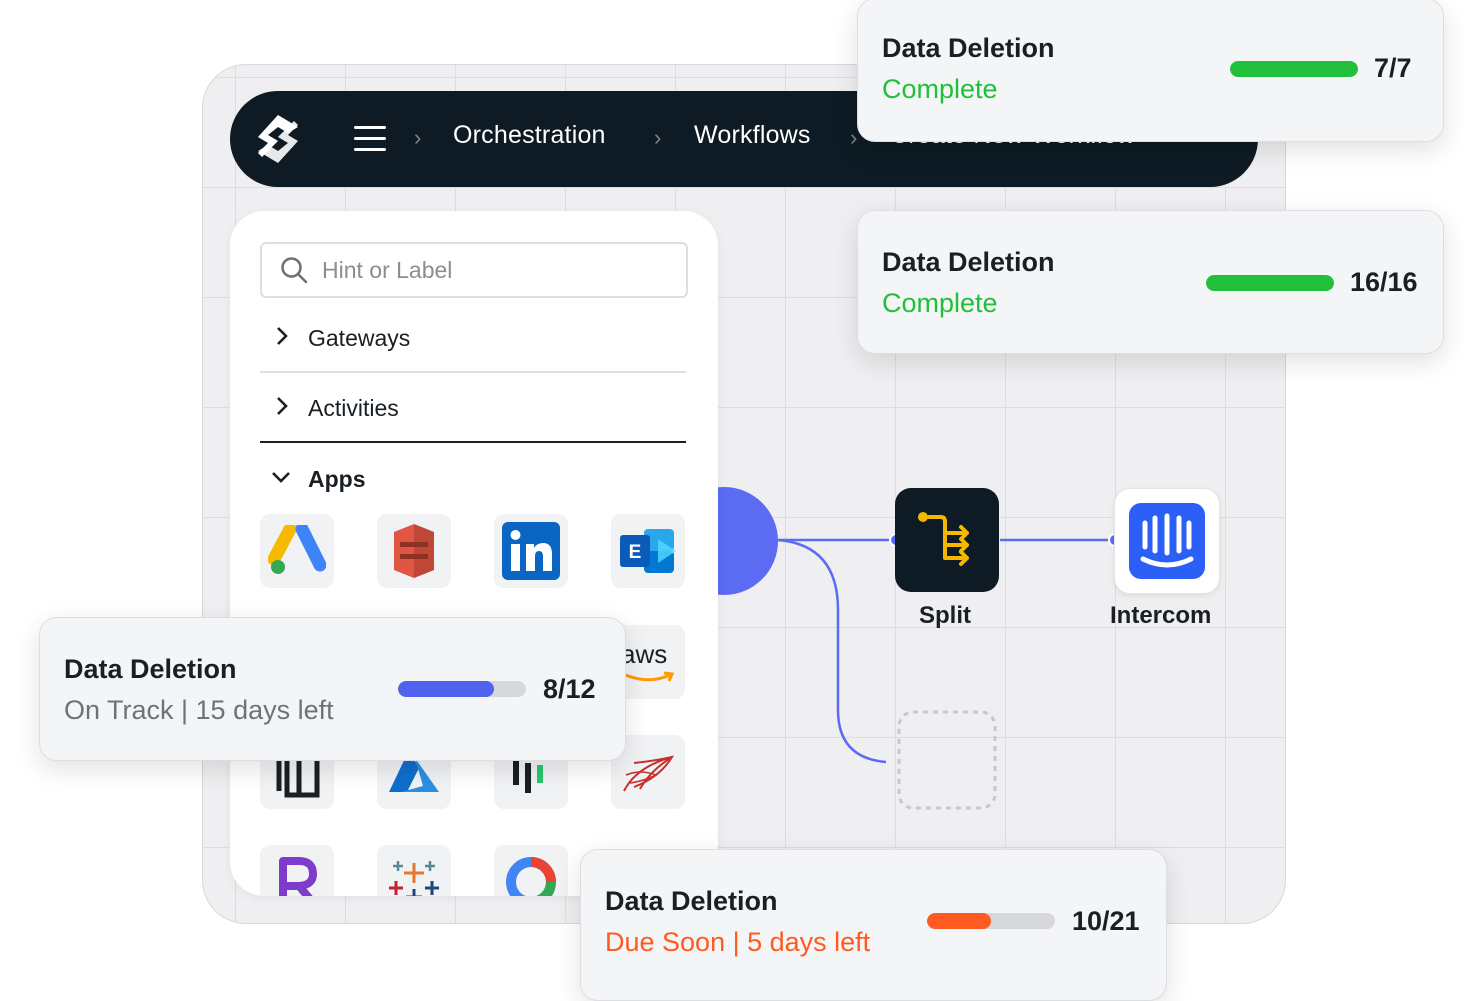 This screenshot has height=1001, width=1480. What do you see at coordinates (945, 615) in the screenshot?
I see `split-node-label: Split` at bounding box center [945, 615].